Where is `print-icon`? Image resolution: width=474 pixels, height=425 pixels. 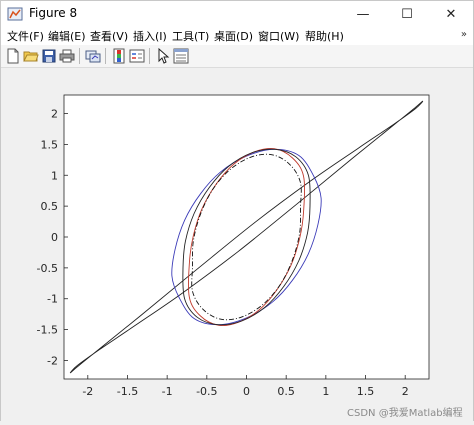
print-icon is located at coordinates (67, 56).